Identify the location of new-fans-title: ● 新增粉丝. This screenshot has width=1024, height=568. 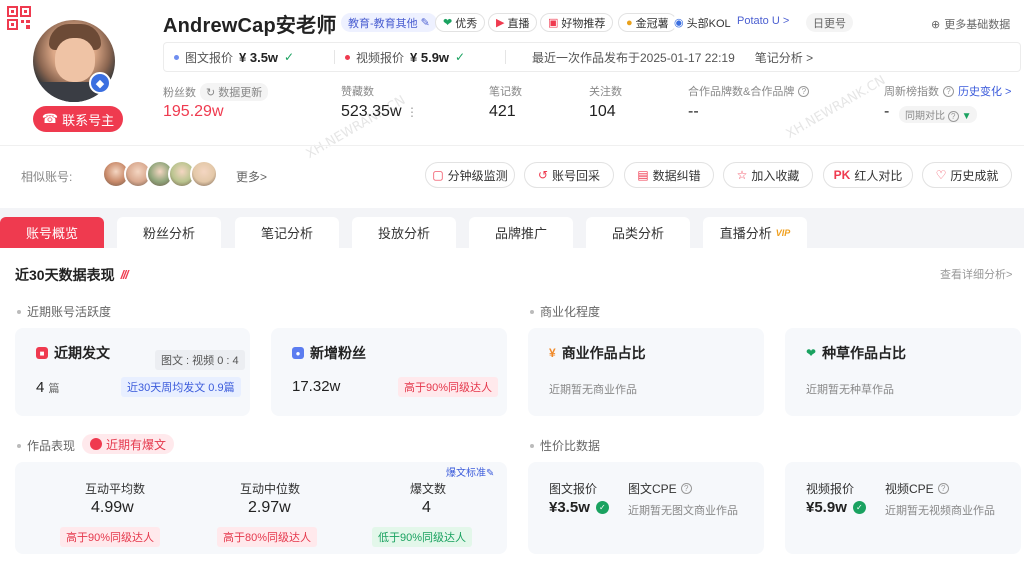
(329, 353).